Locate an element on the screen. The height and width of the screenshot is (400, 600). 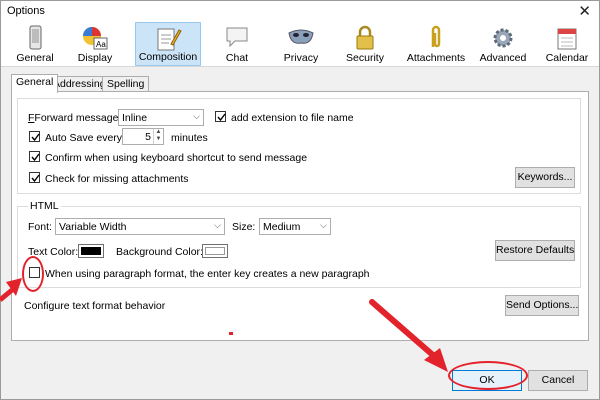
arrow-to-checkbox is located at coordinates (11, 290).